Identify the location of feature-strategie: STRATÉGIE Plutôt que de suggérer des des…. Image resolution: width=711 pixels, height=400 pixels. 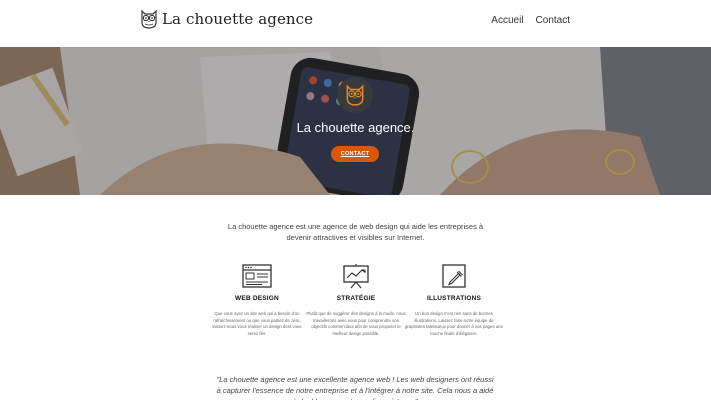
(356, 300).